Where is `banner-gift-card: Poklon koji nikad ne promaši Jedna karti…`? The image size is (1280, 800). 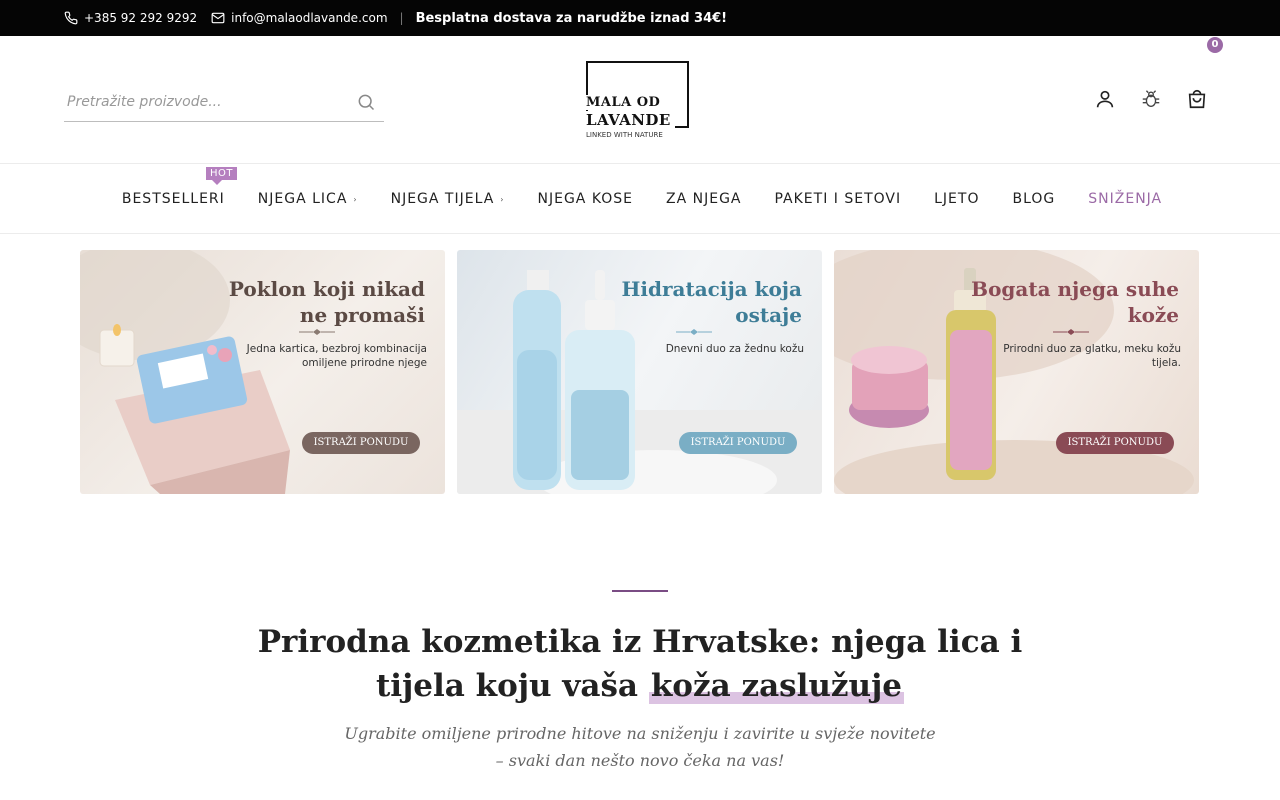 banner-gift-card: Poklon koji nikad ne promaši Jedna karti… is located at coordinates (262, 372).